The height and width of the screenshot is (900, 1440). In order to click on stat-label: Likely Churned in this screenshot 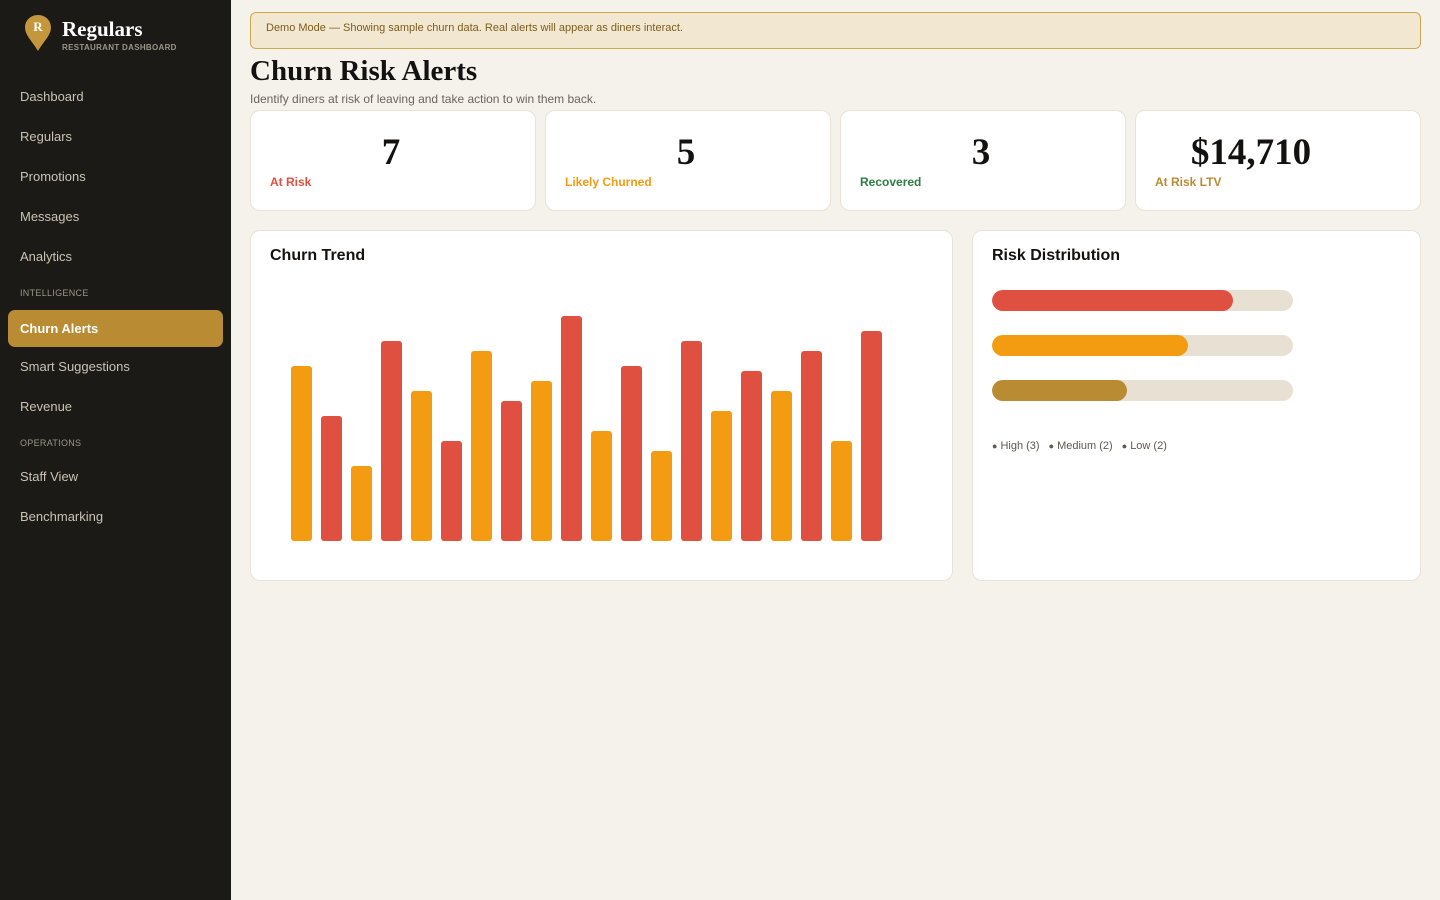, I will do `click(608, 182)`.